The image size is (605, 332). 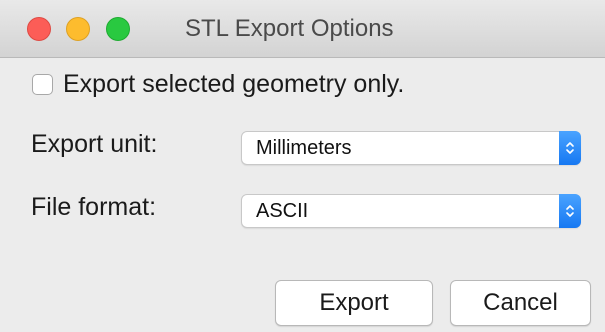 I want to click on export-unit-label: Export unit:, so click(x=94, y=144).